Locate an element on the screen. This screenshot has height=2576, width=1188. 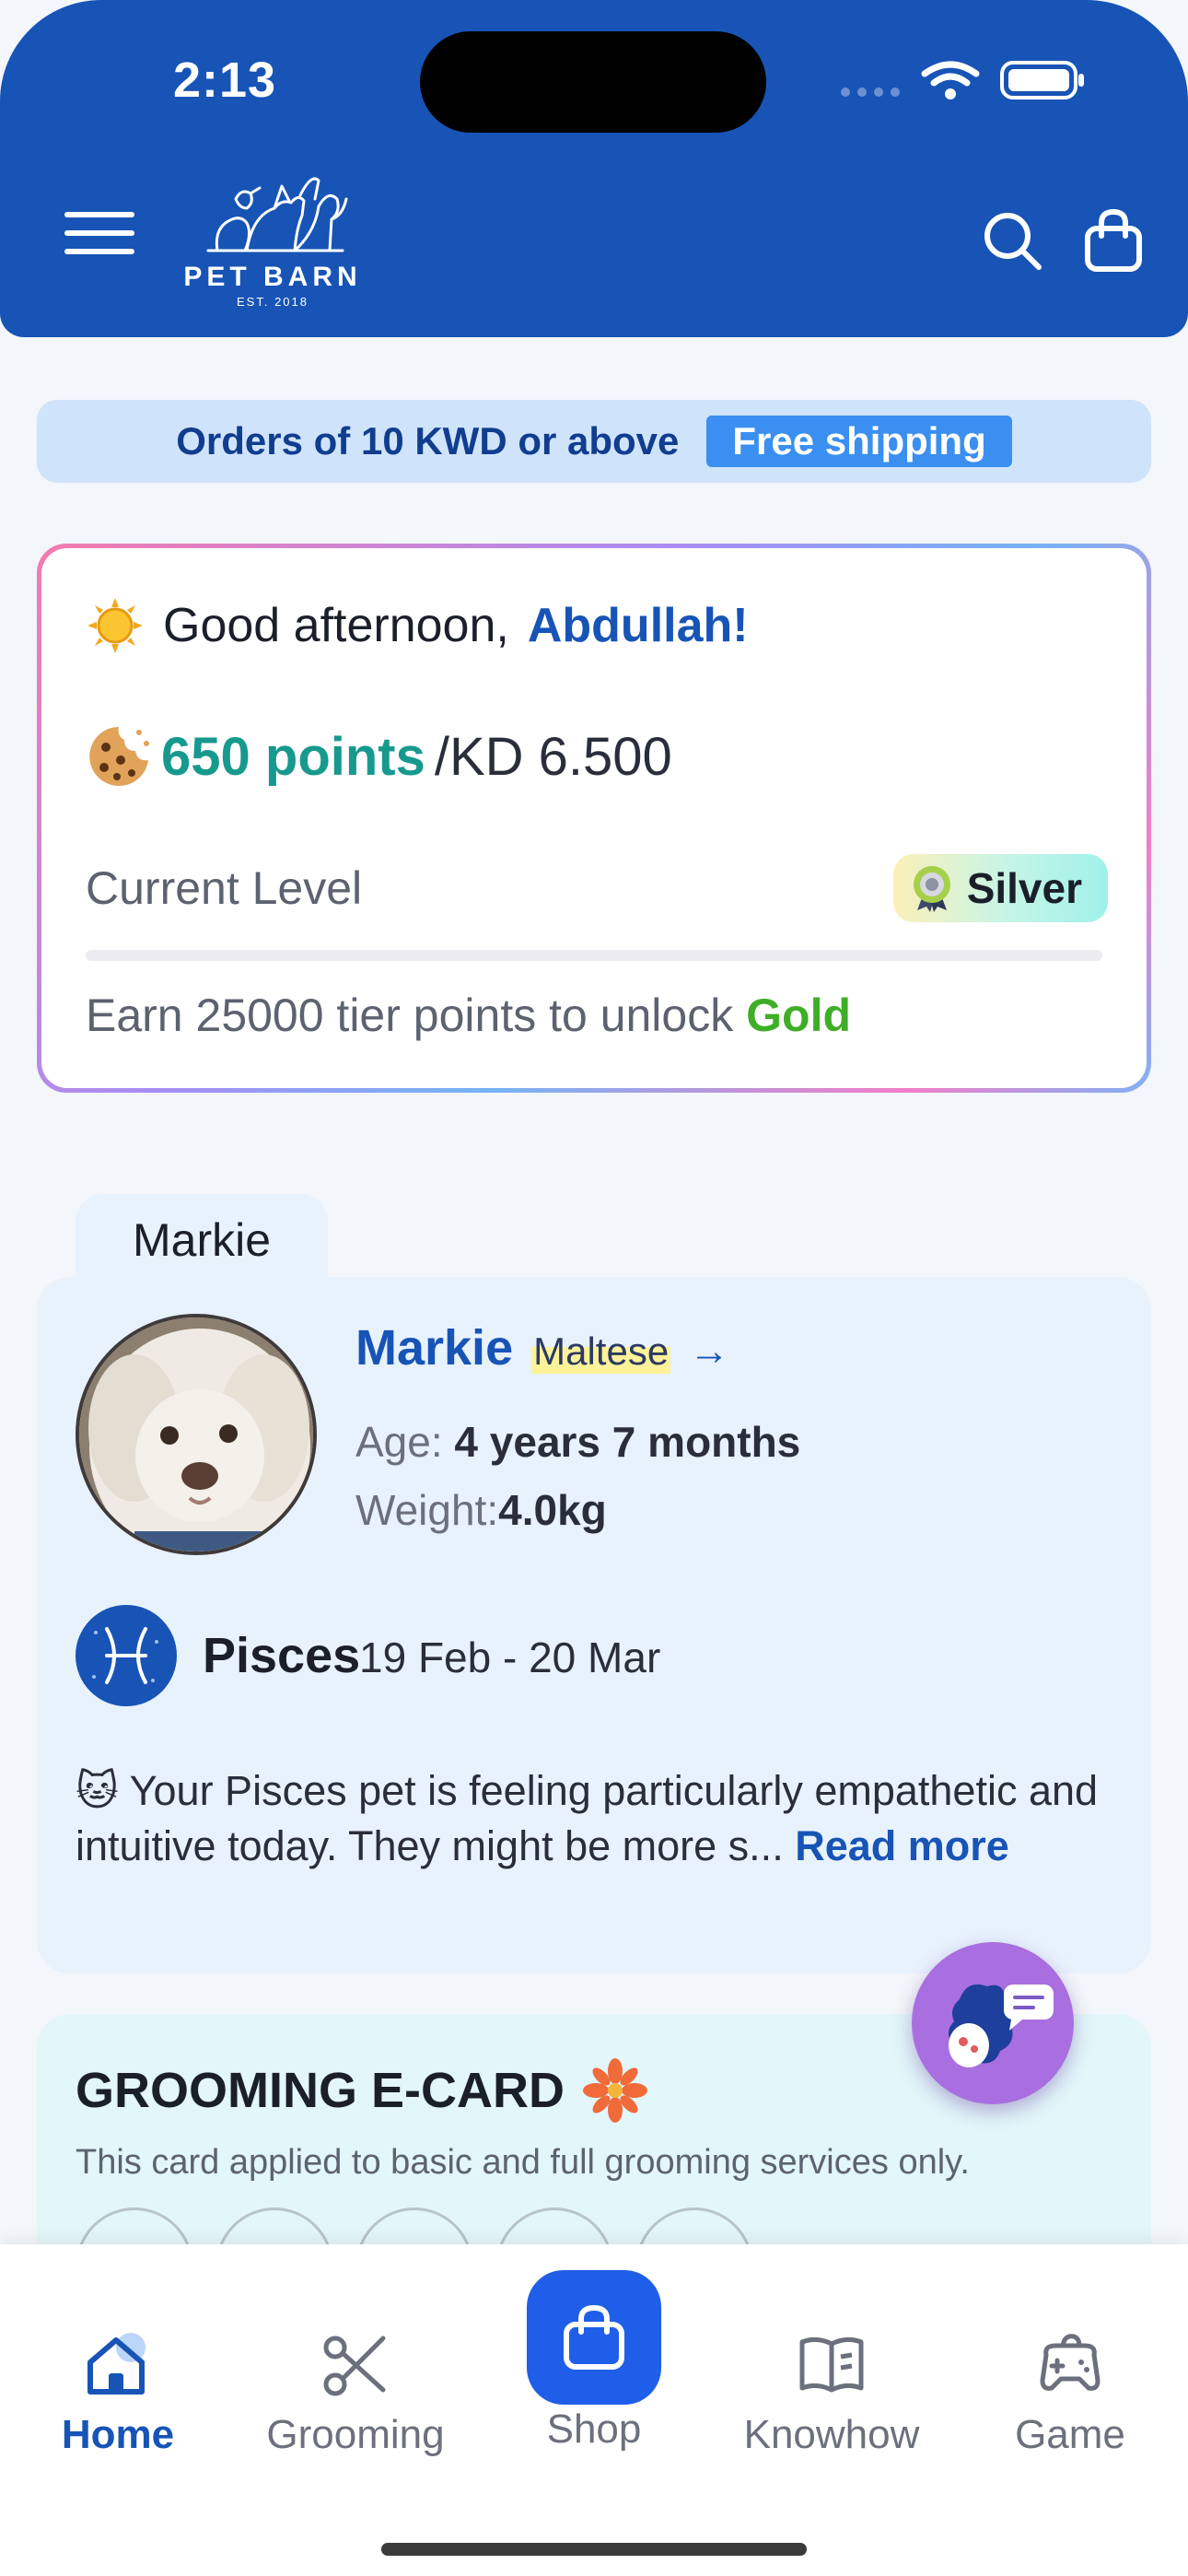
tier-unlock-text: Earn 25000 tier points to unlock Gold is located at coordinates (468, 1015).